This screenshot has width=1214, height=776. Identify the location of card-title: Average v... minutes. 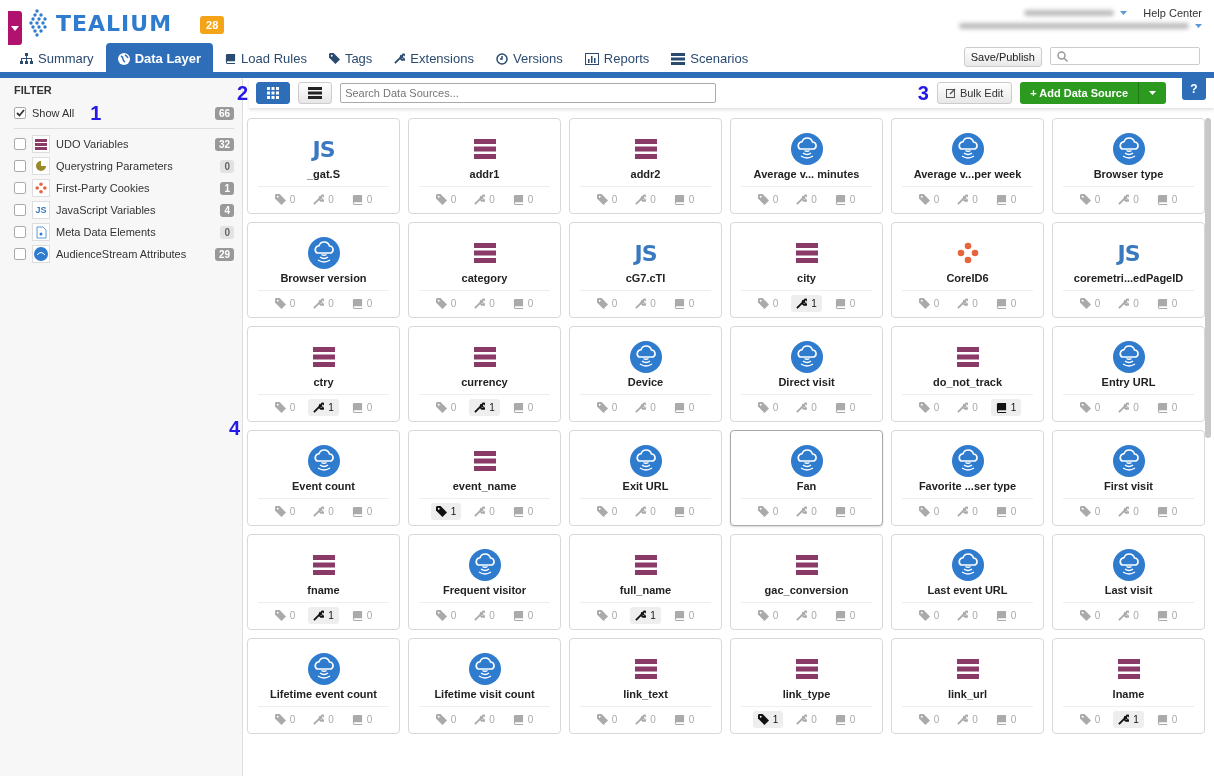
(806, 174).